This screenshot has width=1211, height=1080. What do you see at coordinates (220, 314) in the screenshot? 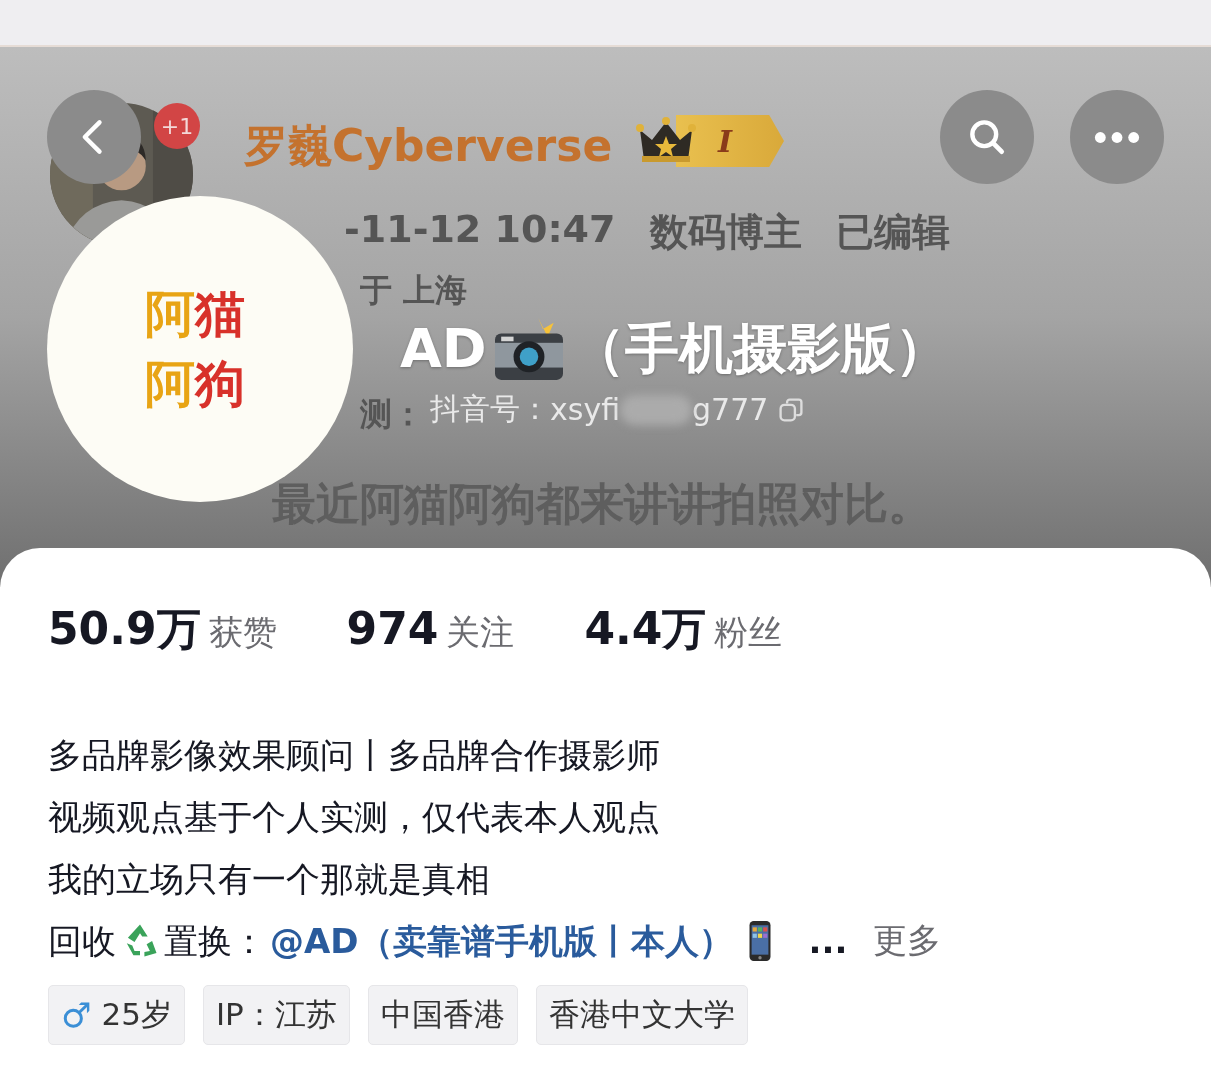
I see `avatar-text: 猫` at bounding box center [220, 314].